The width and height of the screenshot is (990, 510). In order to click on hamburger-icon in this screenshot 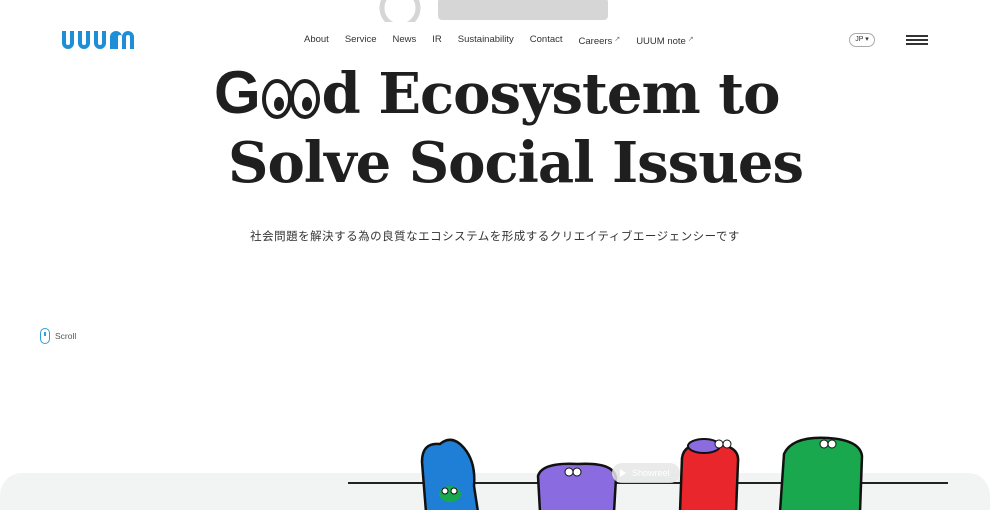, I will do `click(917, 40)`.